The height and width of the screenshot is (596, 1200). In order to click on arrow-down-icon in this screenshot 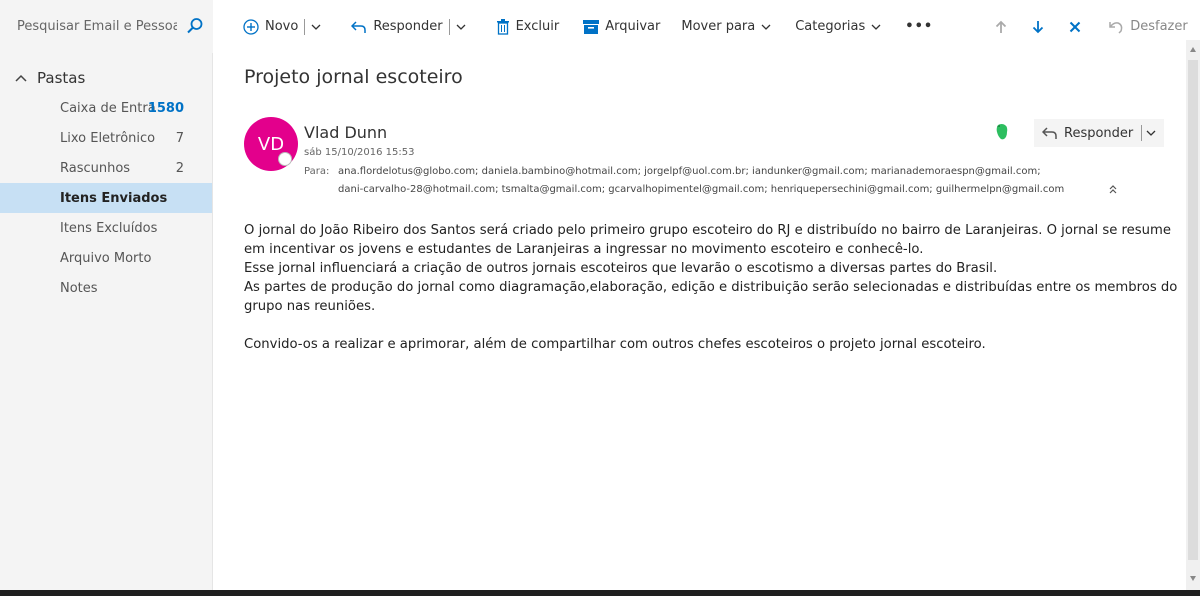, I will do `click(1038, 27)`.